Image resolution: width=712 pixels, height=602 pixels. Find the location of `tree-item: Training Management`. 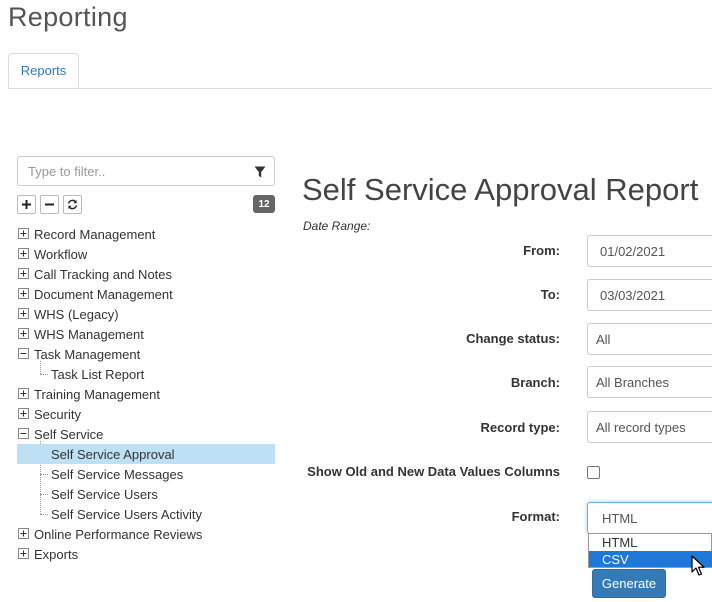

tree-item: Training Management is located at coordinates (146, 394).